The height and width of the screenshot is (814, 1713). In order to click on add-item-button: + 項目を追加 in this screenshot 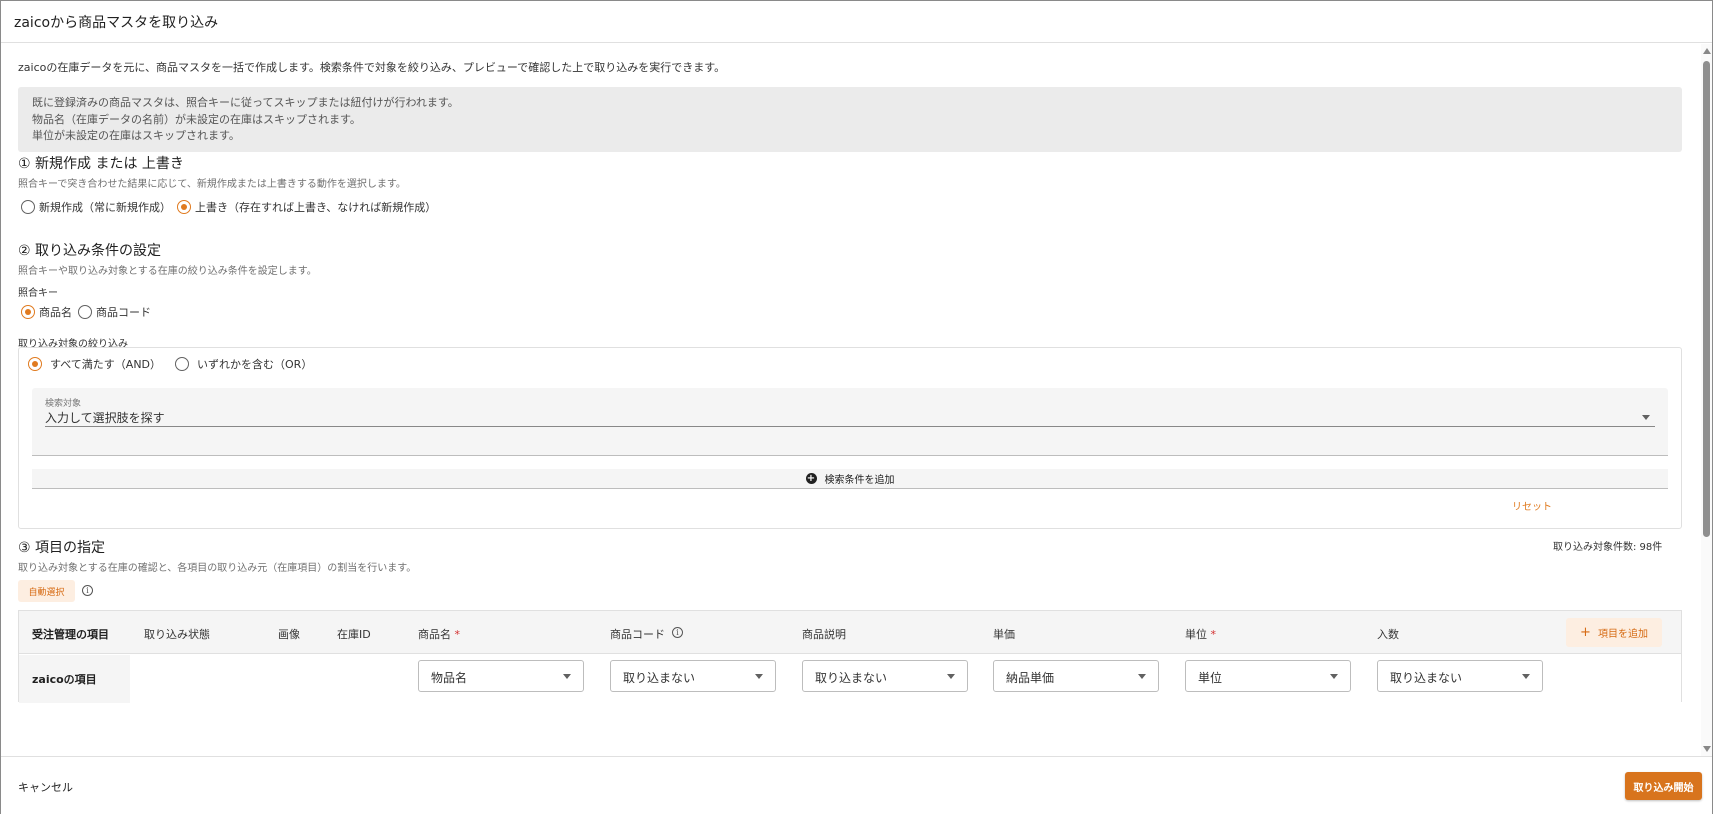, I will do `click(1614, 632)`.